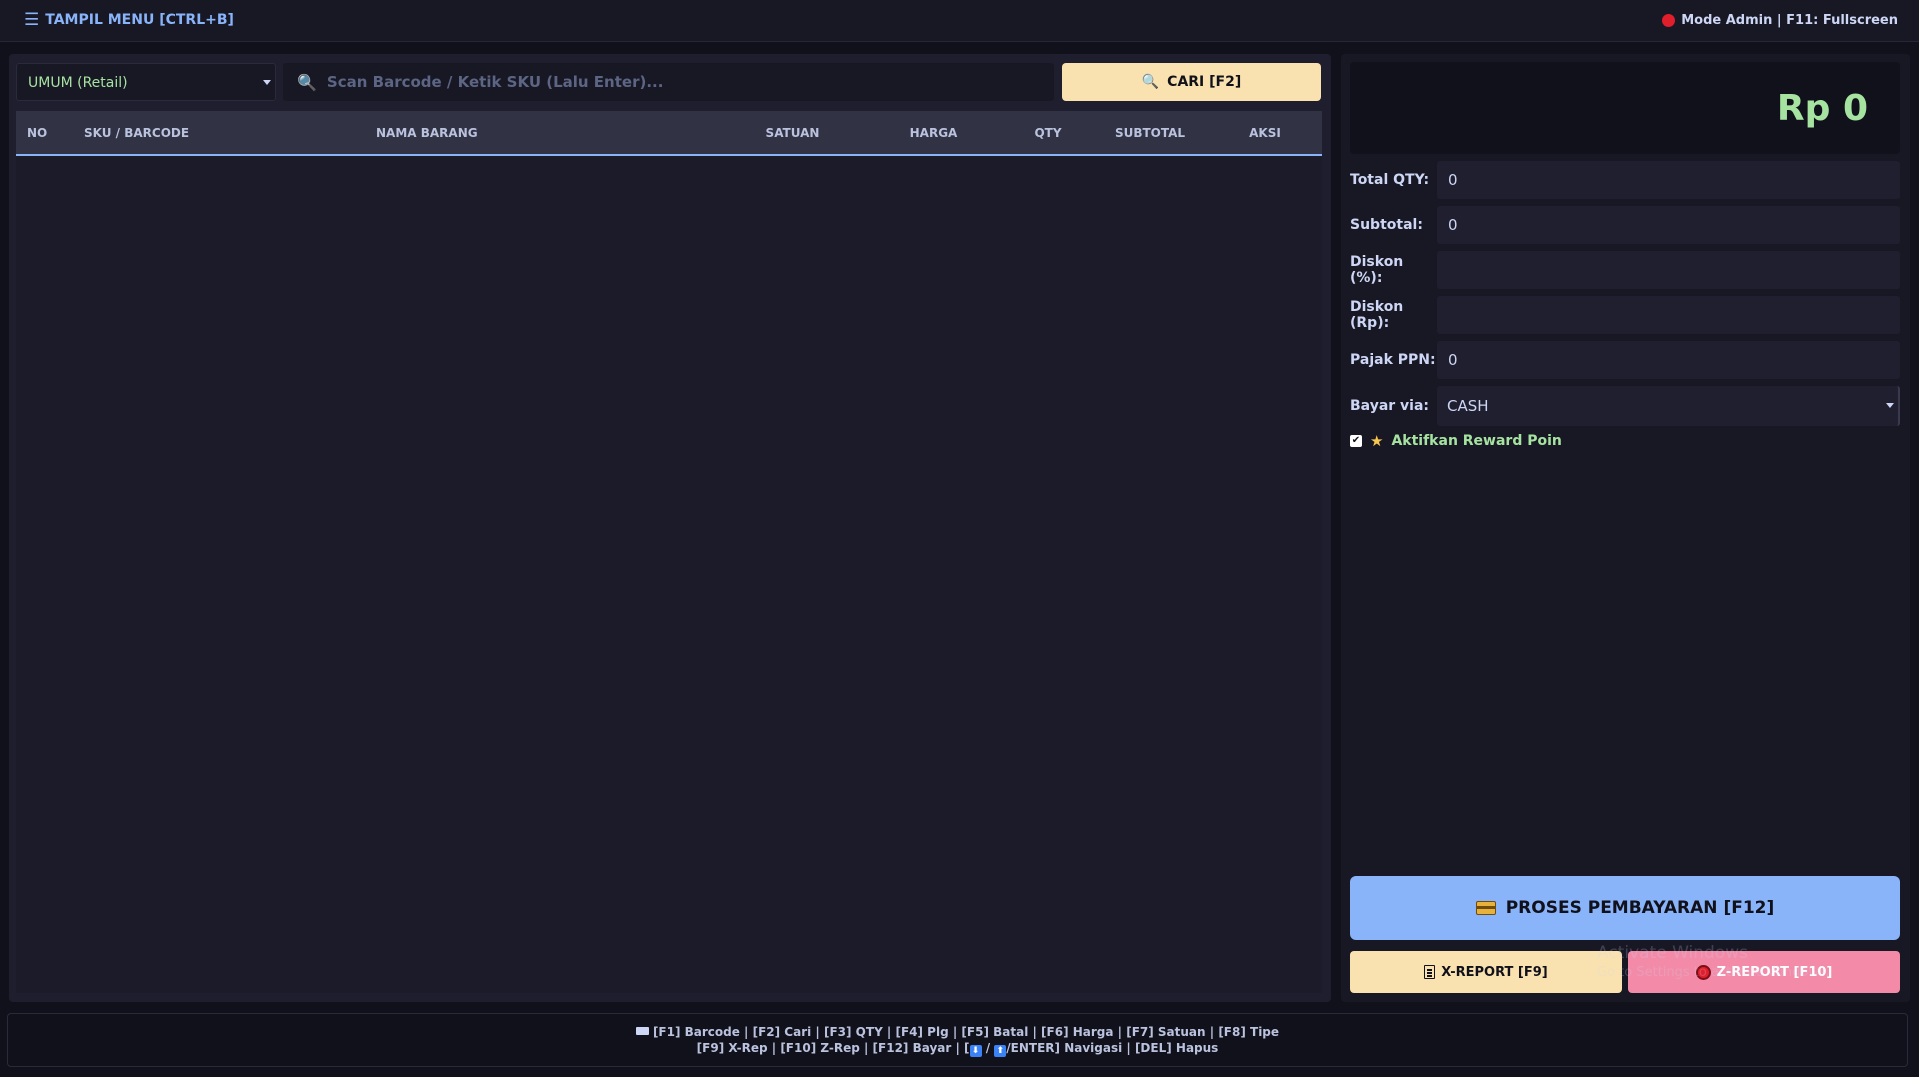  What do you see at coordinates (1668, 360) in the screenshot?
I see `tax-field: 0` at bounding box center [1668, 360].